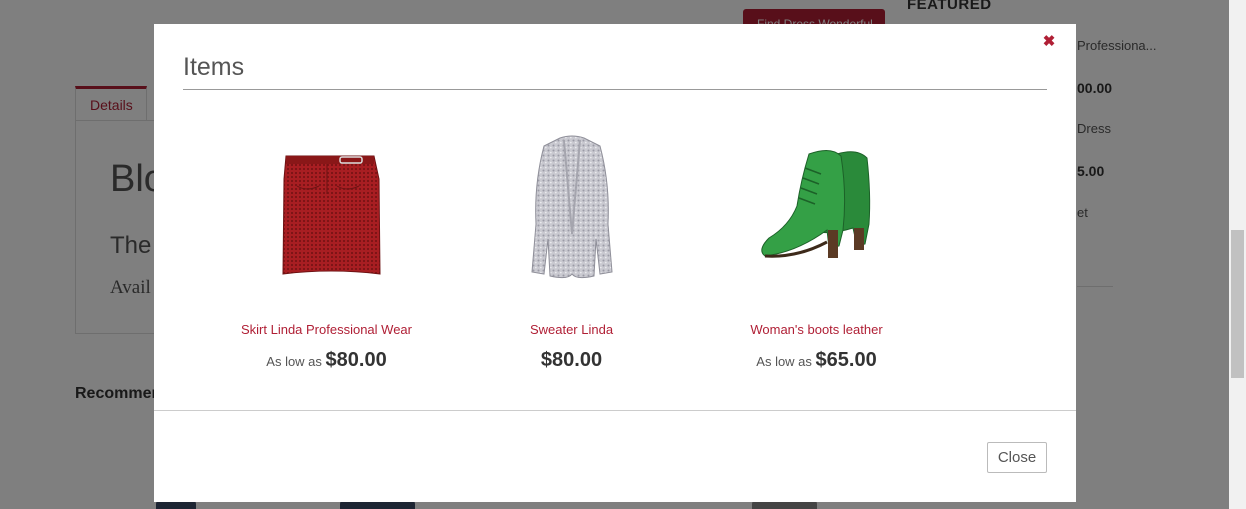  Describe the element at coordinates (1017, 457) in the screenshot. I see `close-button: Close` at that location.